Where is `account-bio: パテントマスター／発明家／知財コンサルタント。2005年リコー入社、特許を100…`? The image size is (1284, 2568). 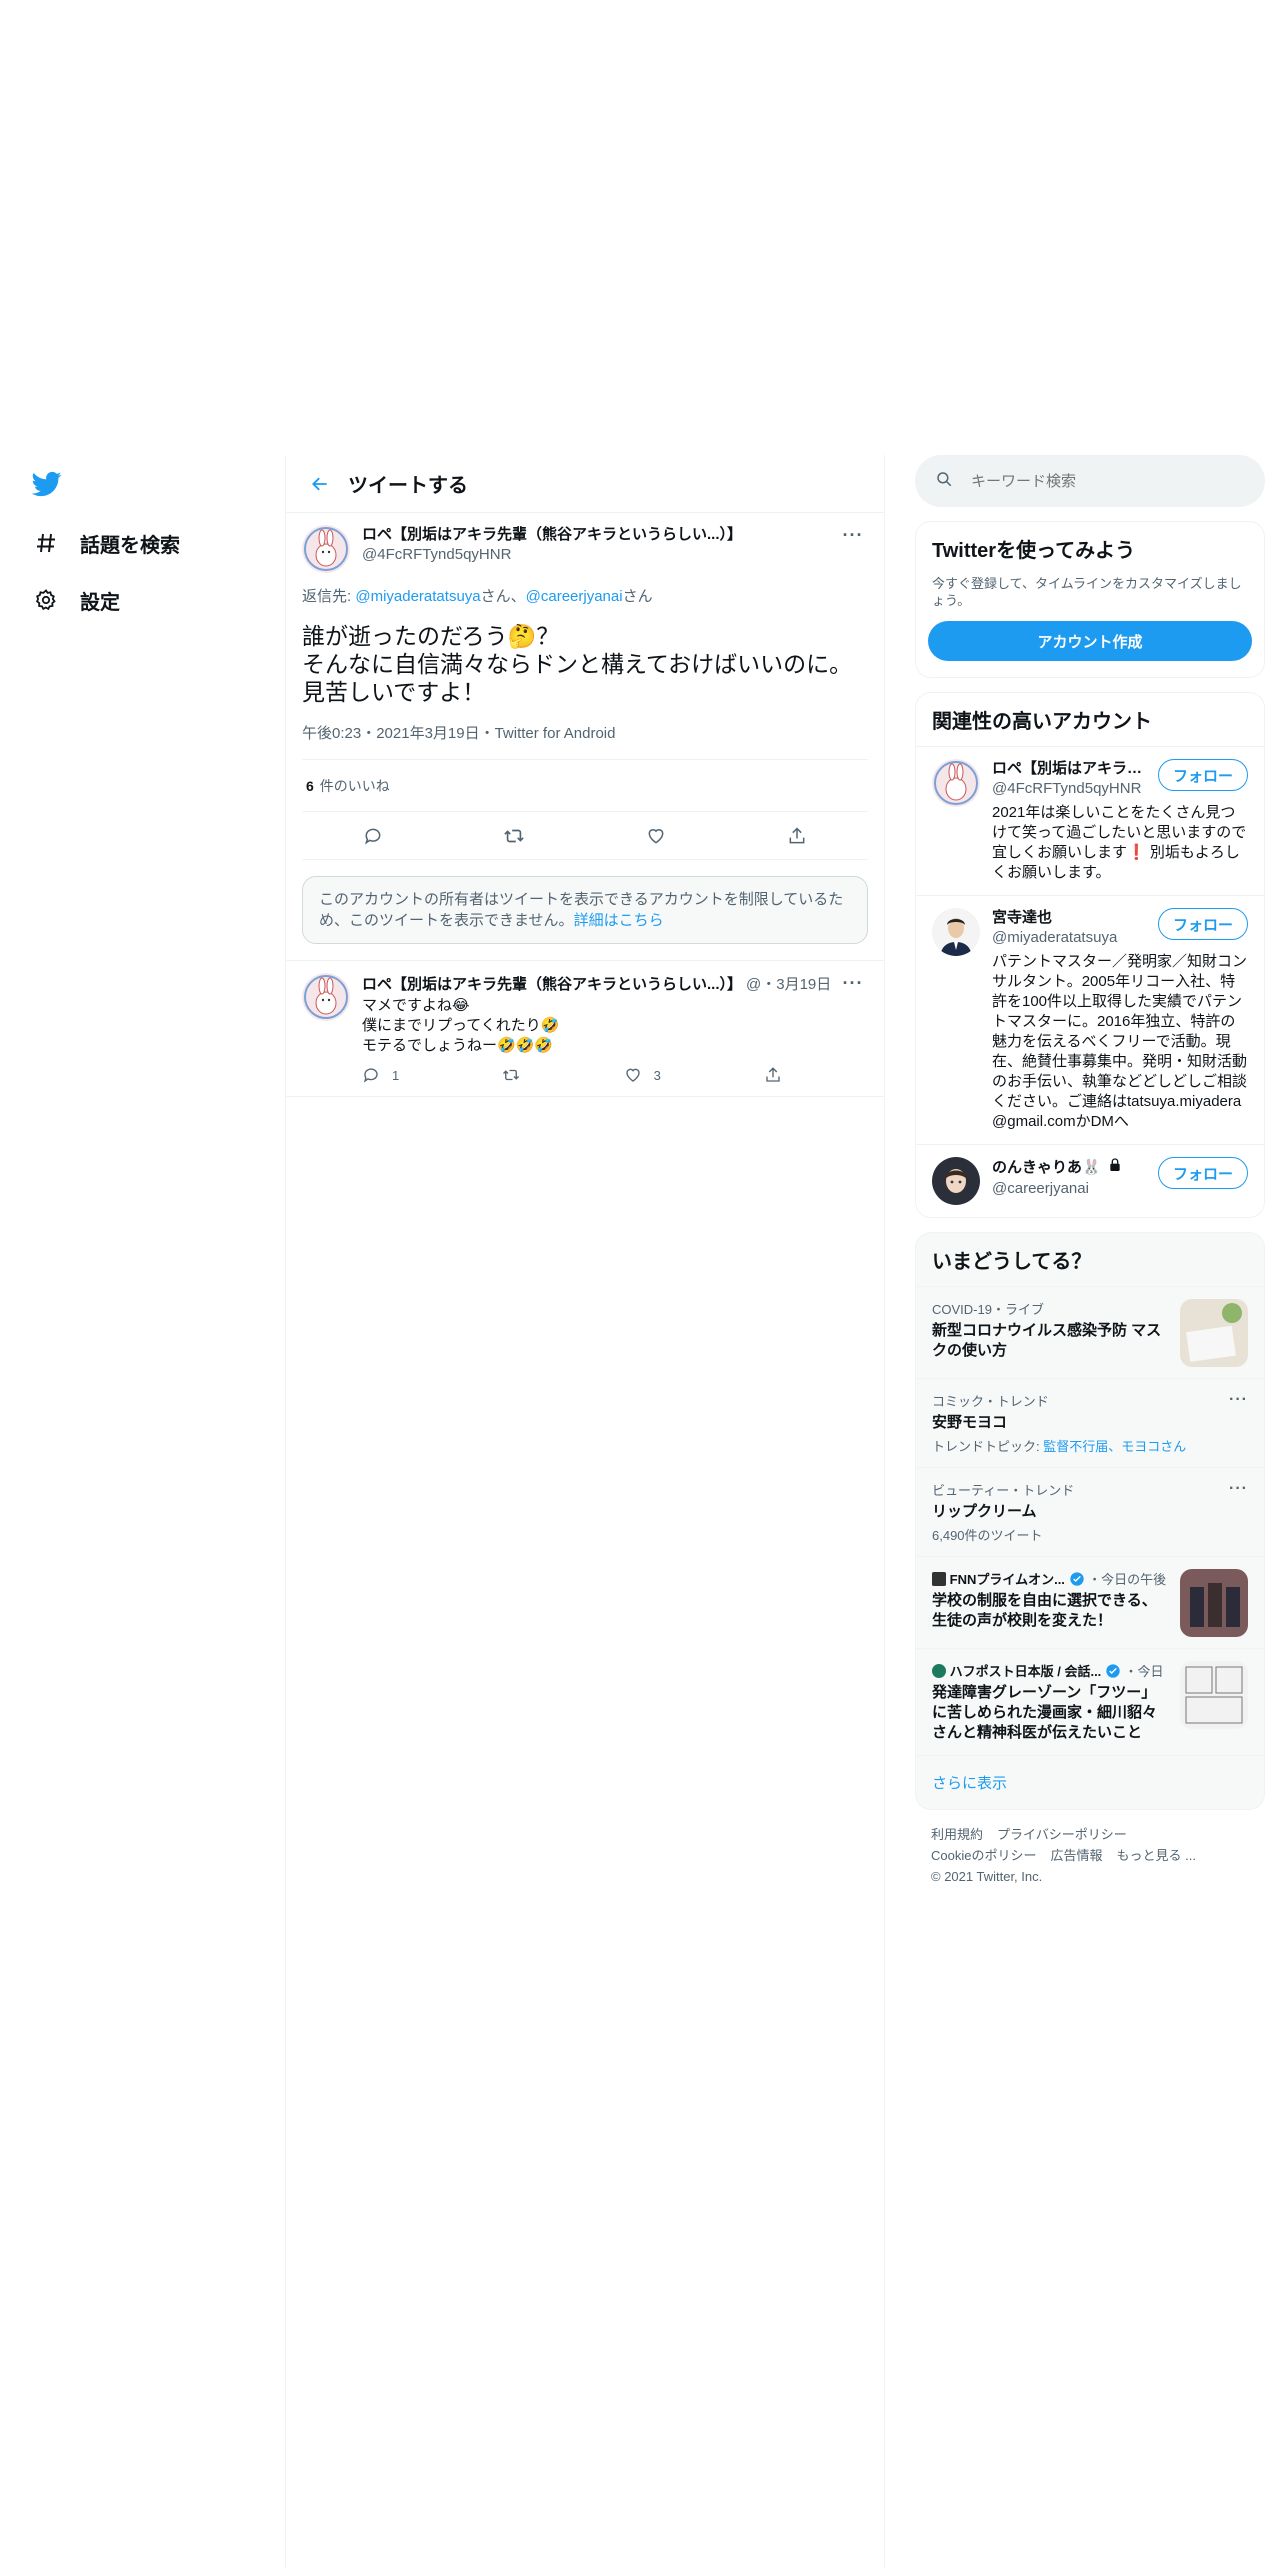 account-bio: パテントマスター／発明家／知財コンサルタント。2005年リコー入社、特許を100… is located at coordinates (1120, 1041).